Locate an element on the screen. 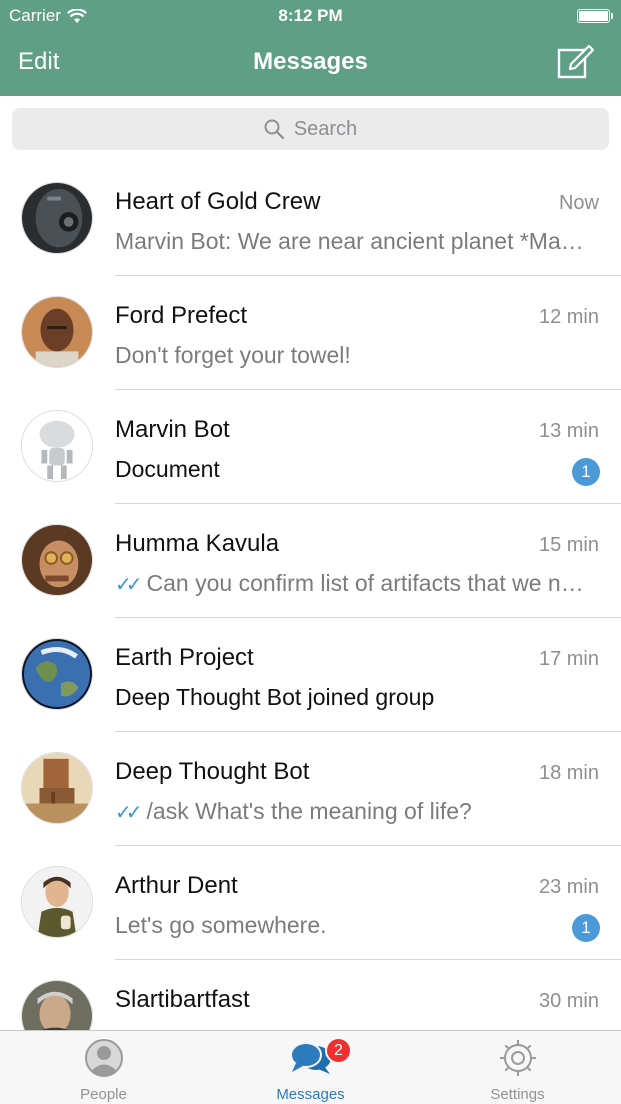  status-bar: Carrier 8:12 PM is located at coordinates (310, 16).